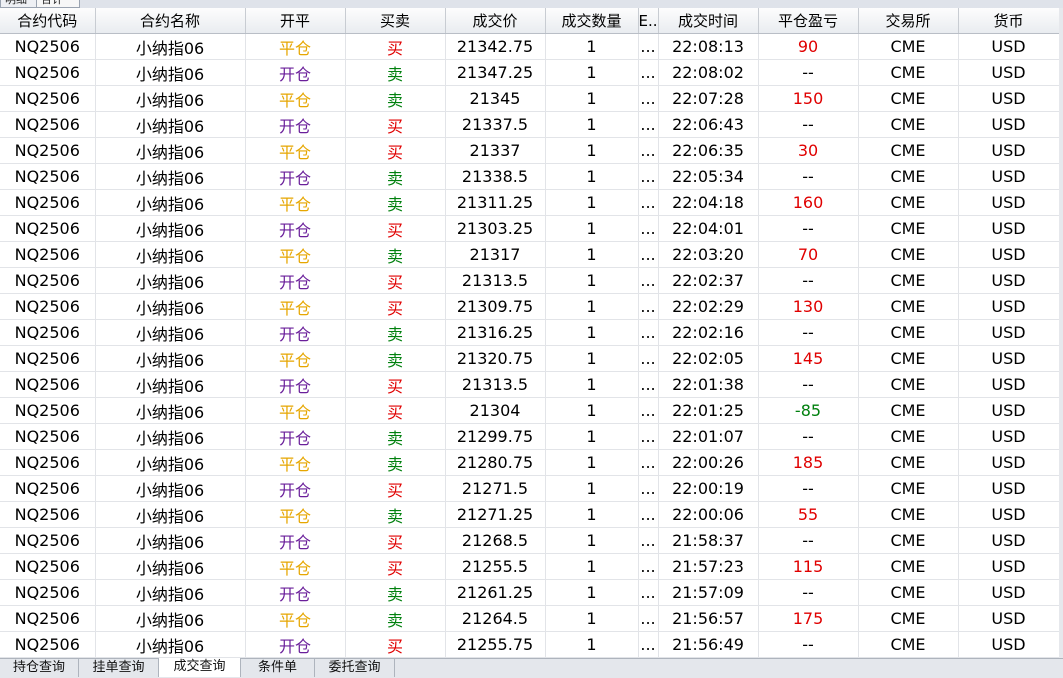 The width and height of the screenshot is (1063, 678). Describe the element at coordinates (170, 21) in the screenshot. I see `col-header-contract-name: 合约名称` at that location.